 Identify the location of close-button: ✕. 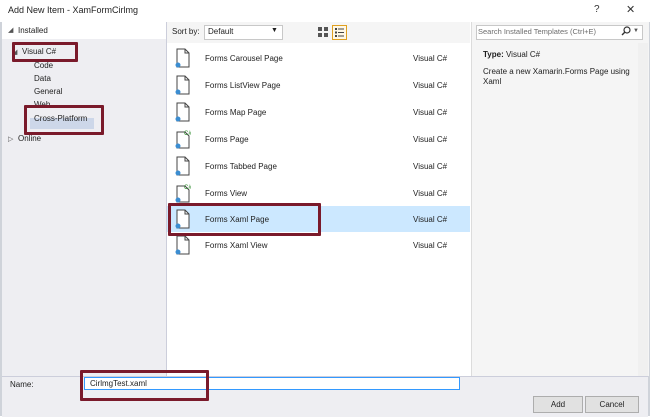
(630, 9).